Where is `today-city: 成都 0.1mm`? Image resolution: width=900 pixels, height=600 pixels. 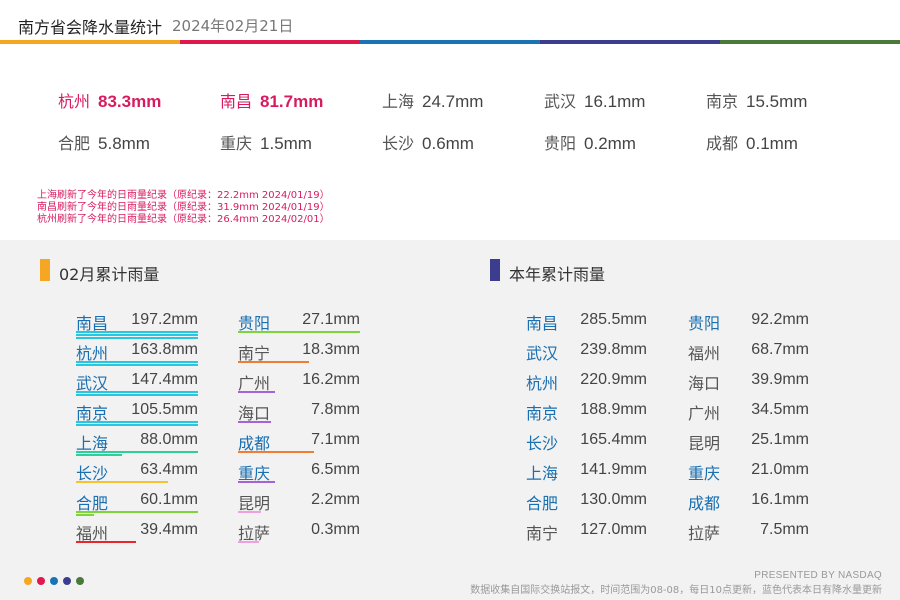
today-city: 成都 0.1mm is located at coordinates (752, 142).